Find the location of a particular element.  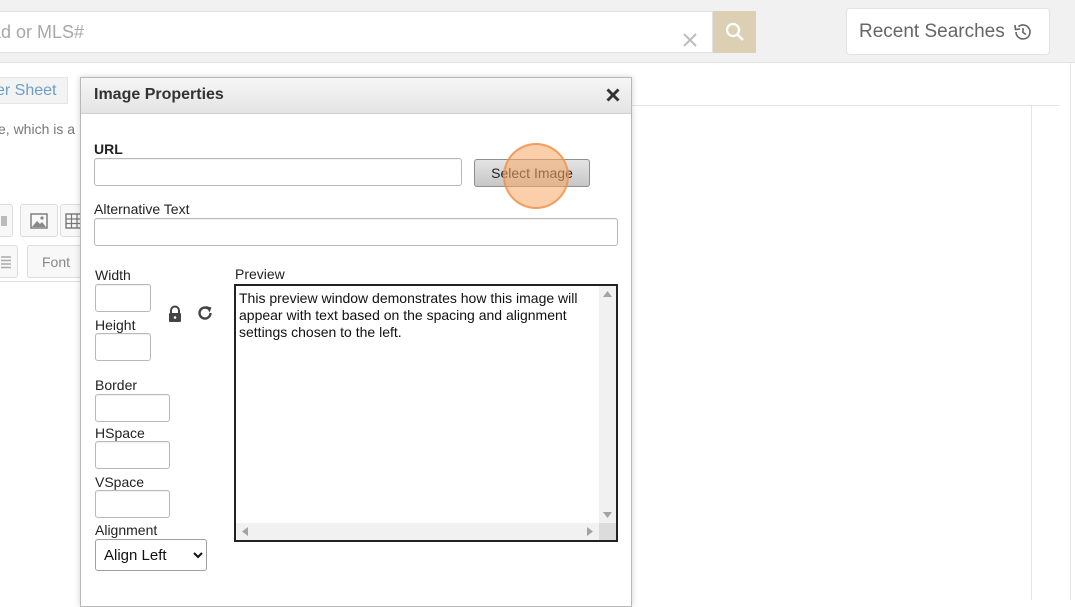

hspace-input is located at coordinates (132, 455).